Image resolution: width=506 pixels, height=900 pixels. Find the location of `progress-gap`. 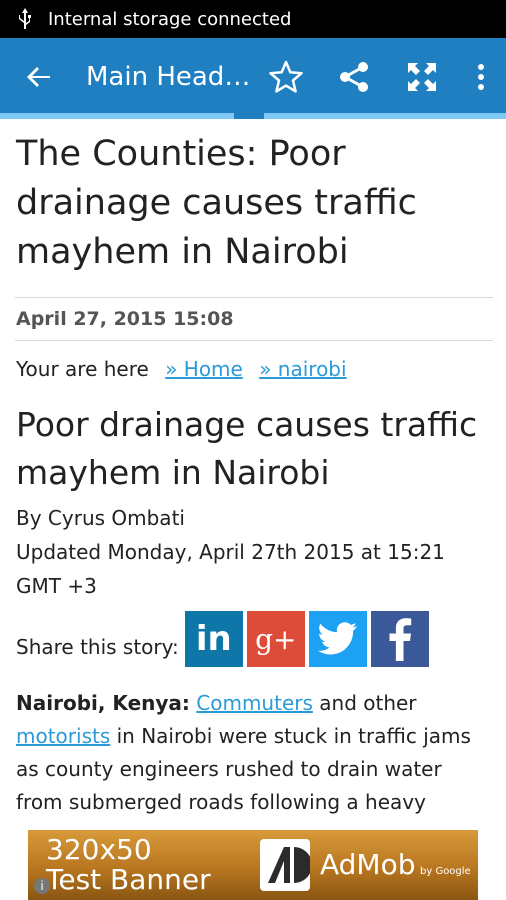

progress-gap is located at coordinates (249, 116).